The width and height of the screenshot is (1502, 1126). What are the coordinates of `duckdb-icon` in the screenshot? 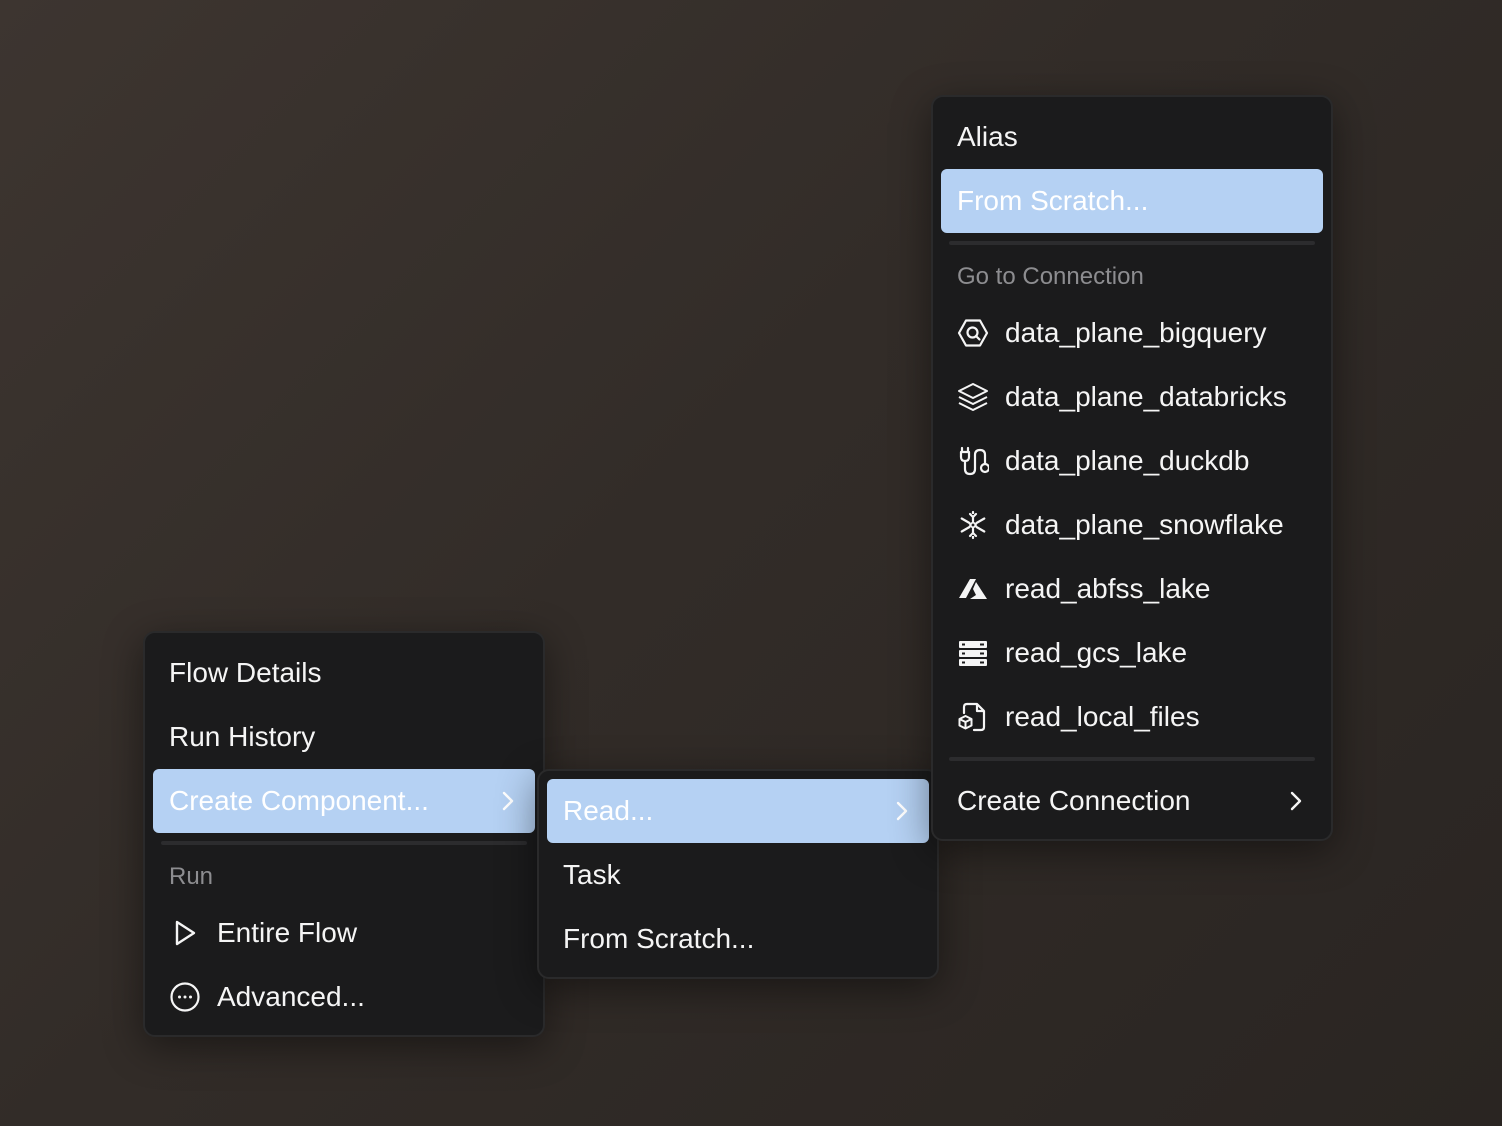 It's located at (973, 461).